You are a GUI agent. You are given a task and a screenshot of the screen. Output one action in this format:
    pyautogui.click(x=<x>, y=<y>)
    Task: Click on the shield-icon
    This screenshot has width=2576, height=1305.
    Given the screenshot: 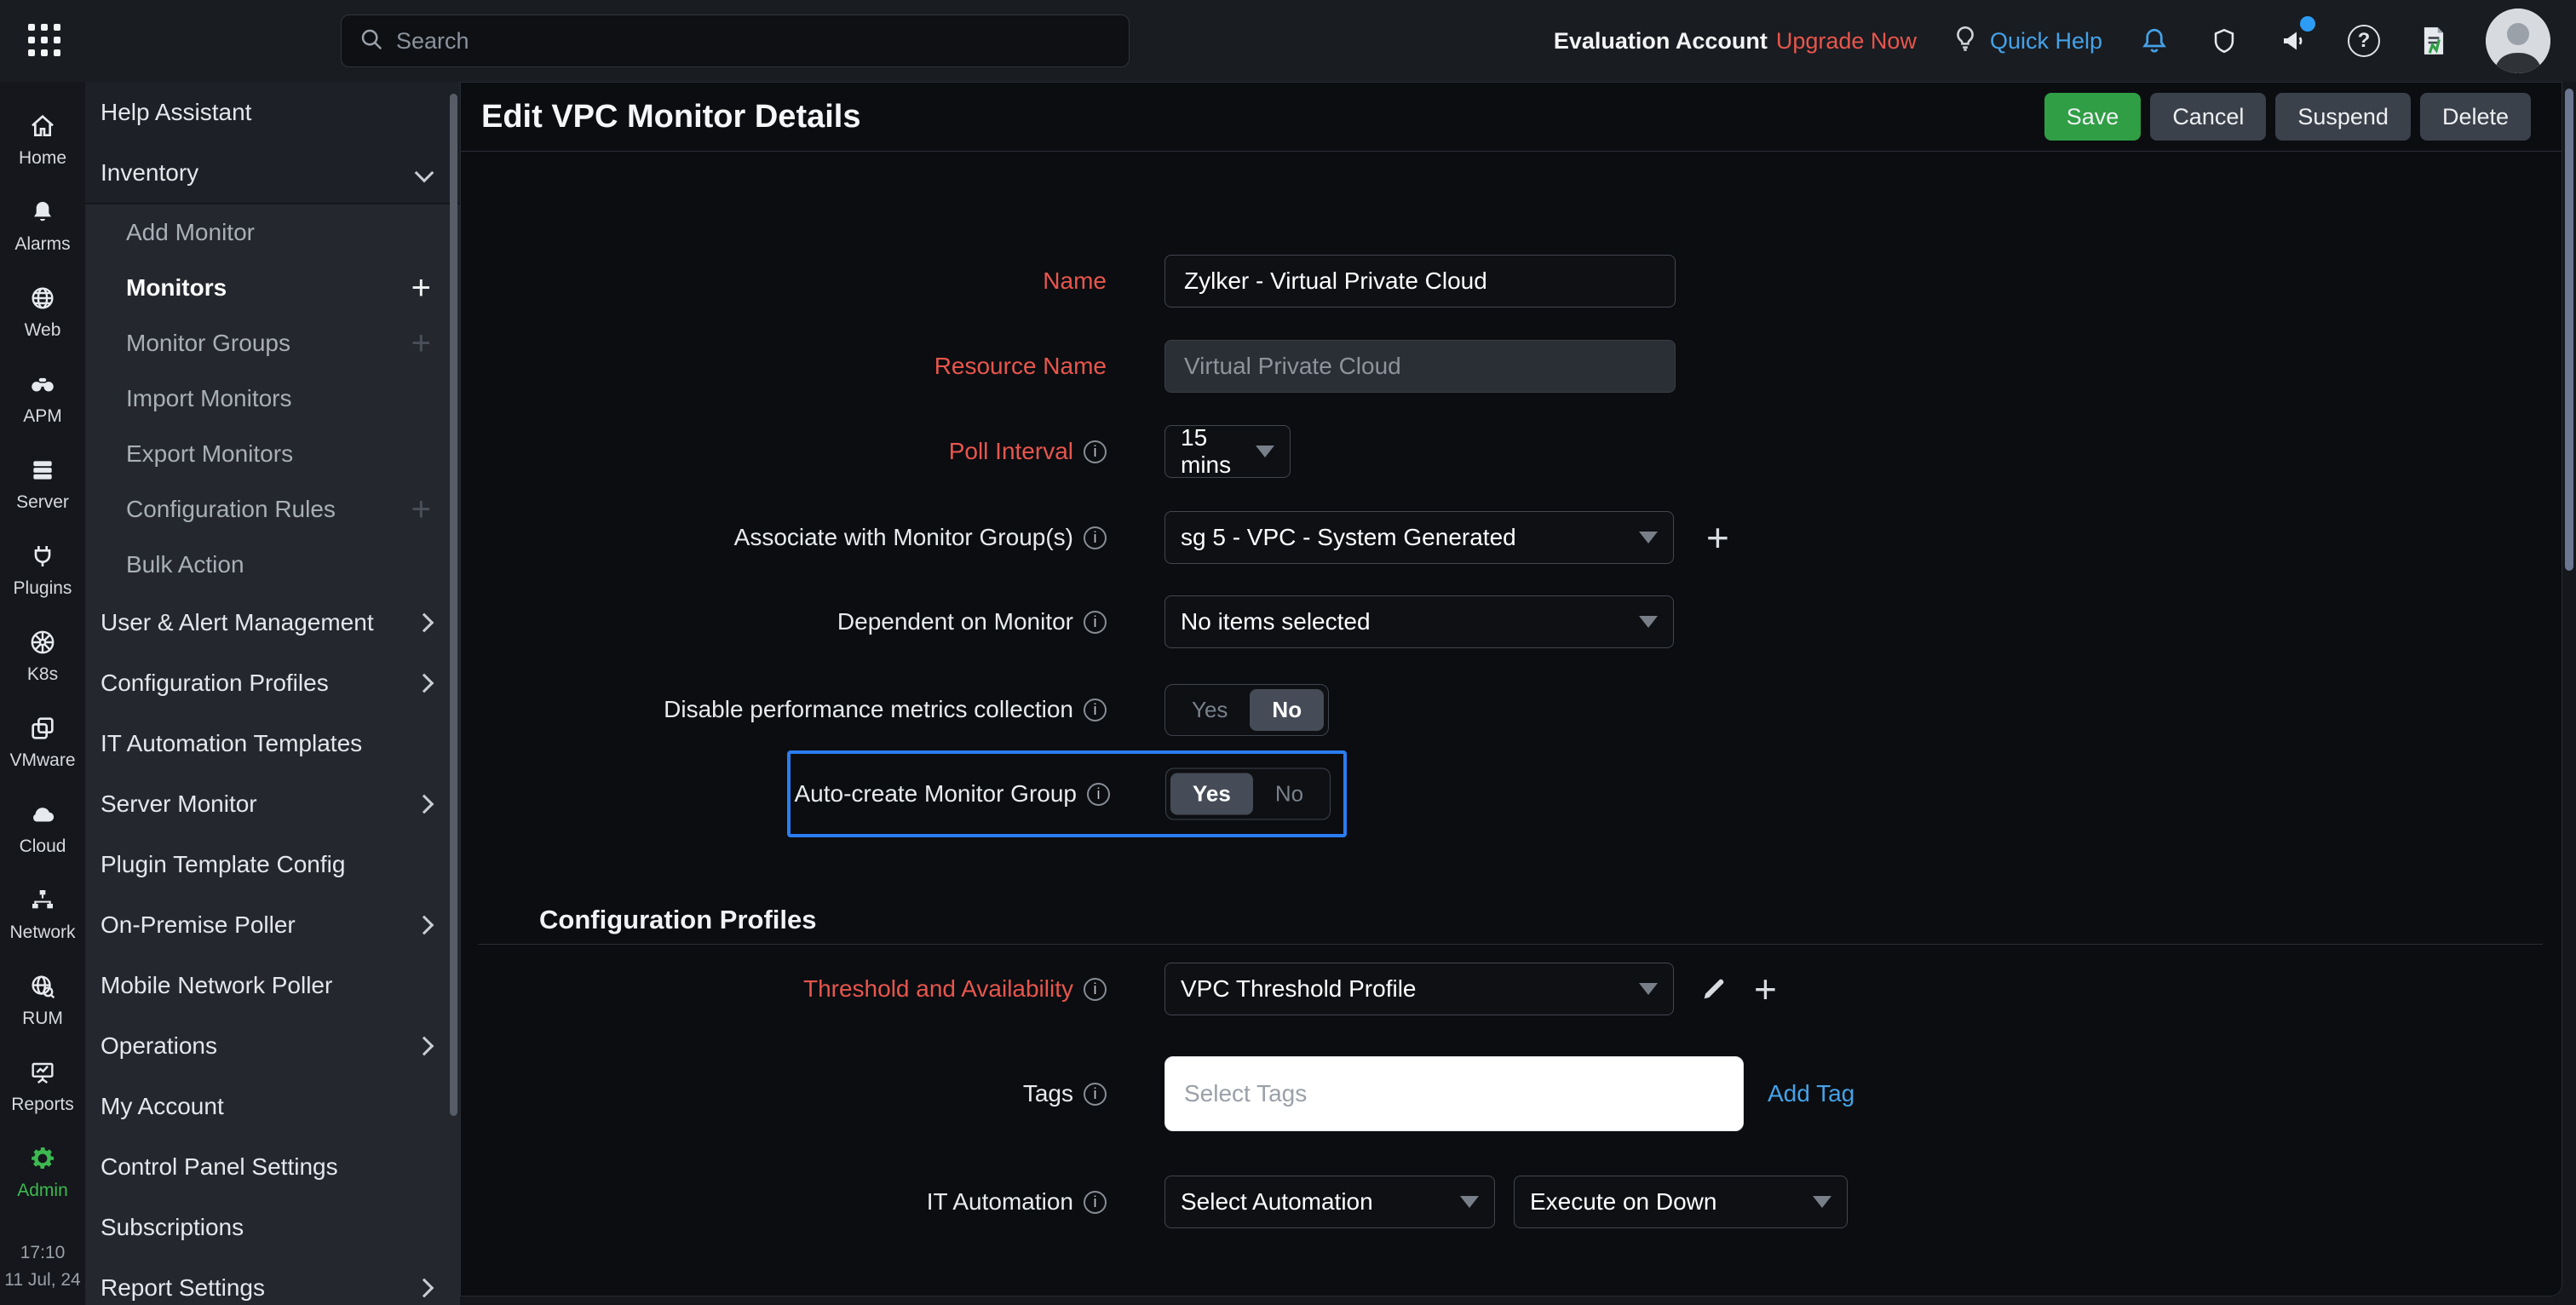 What is the action you would take?
    pyautogui.click(x=2224, y=41)
    